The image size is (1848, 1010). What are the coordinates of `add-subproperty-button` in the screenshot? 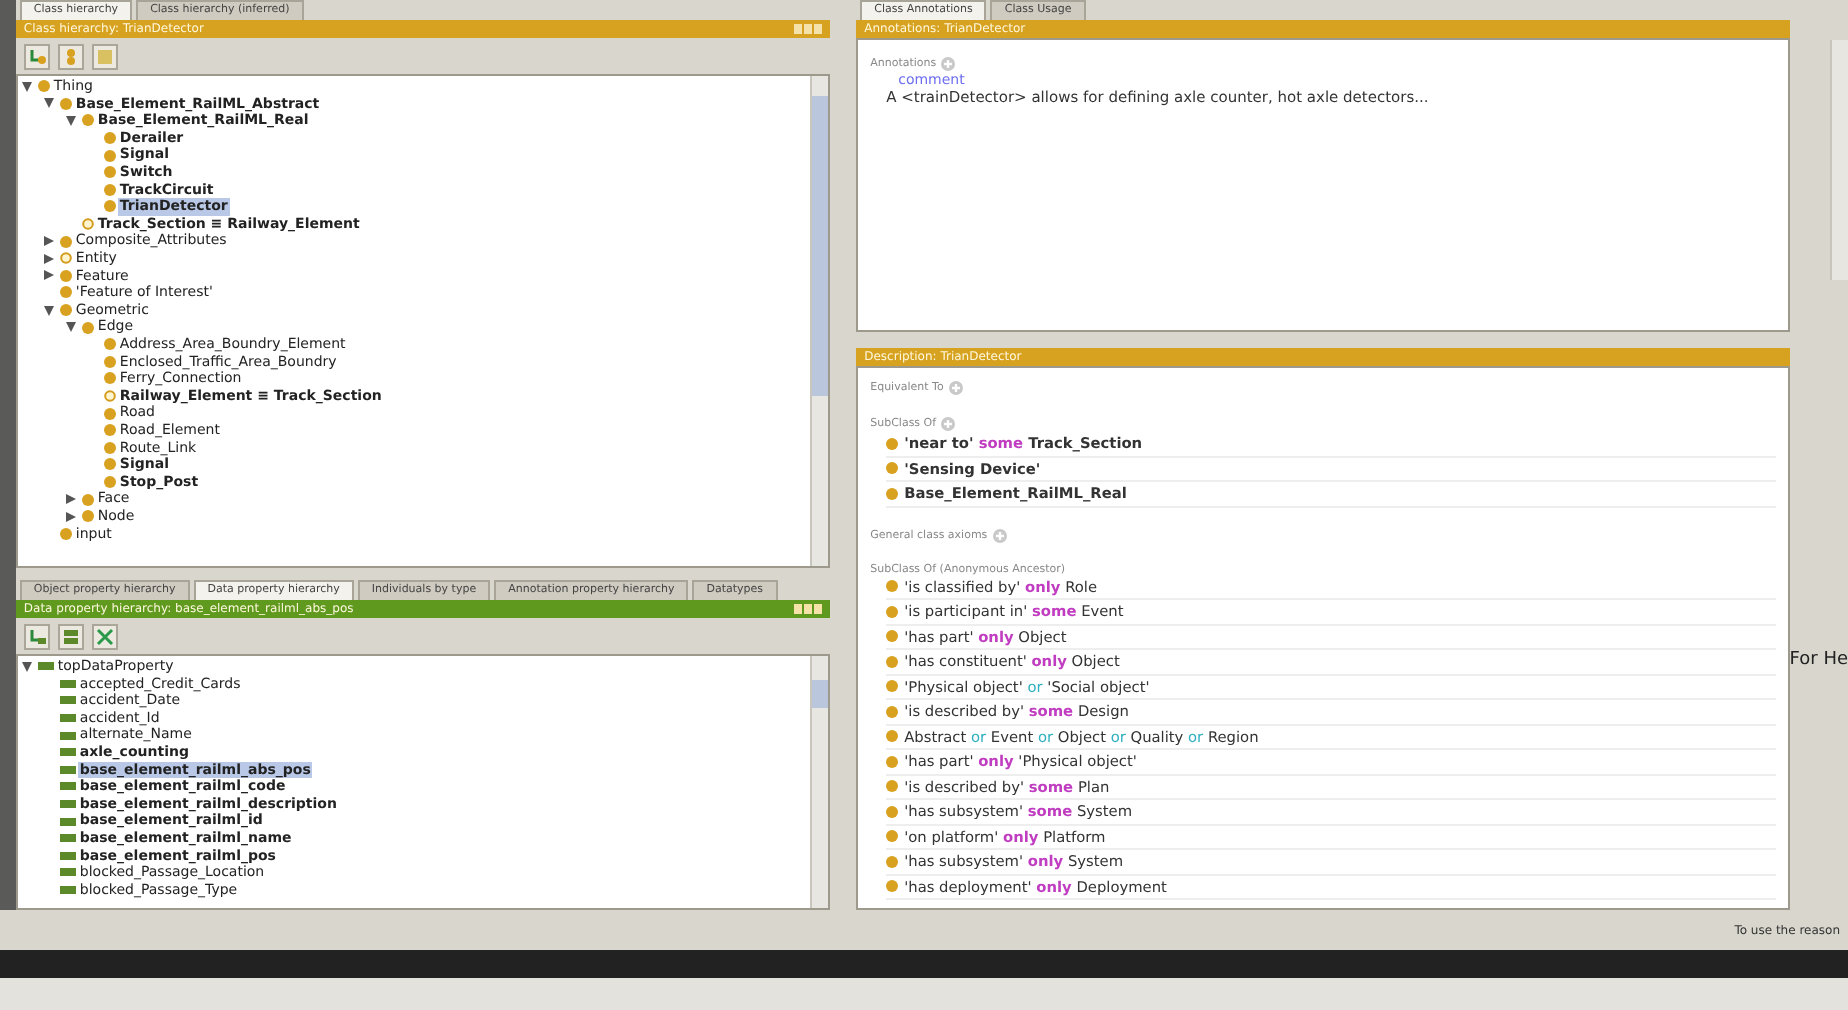 It's located at (36, 636).